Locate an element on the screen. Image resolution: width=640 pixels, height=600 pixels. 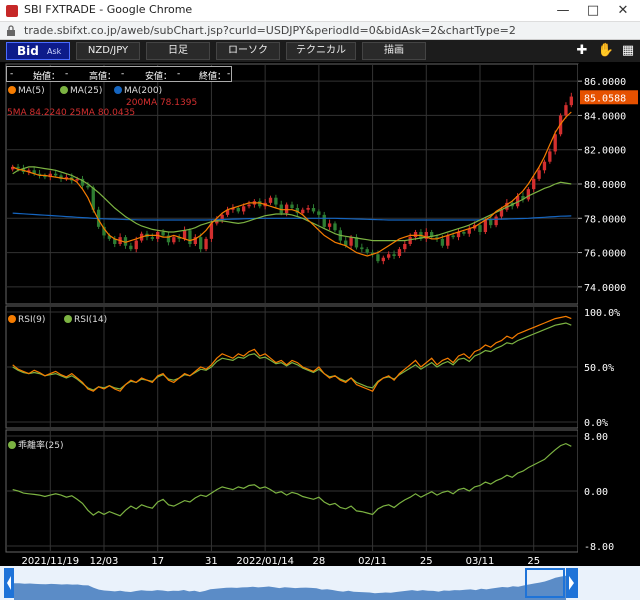
legend-rsi9-label: RSI(9) is located at coordinates (32, 320).